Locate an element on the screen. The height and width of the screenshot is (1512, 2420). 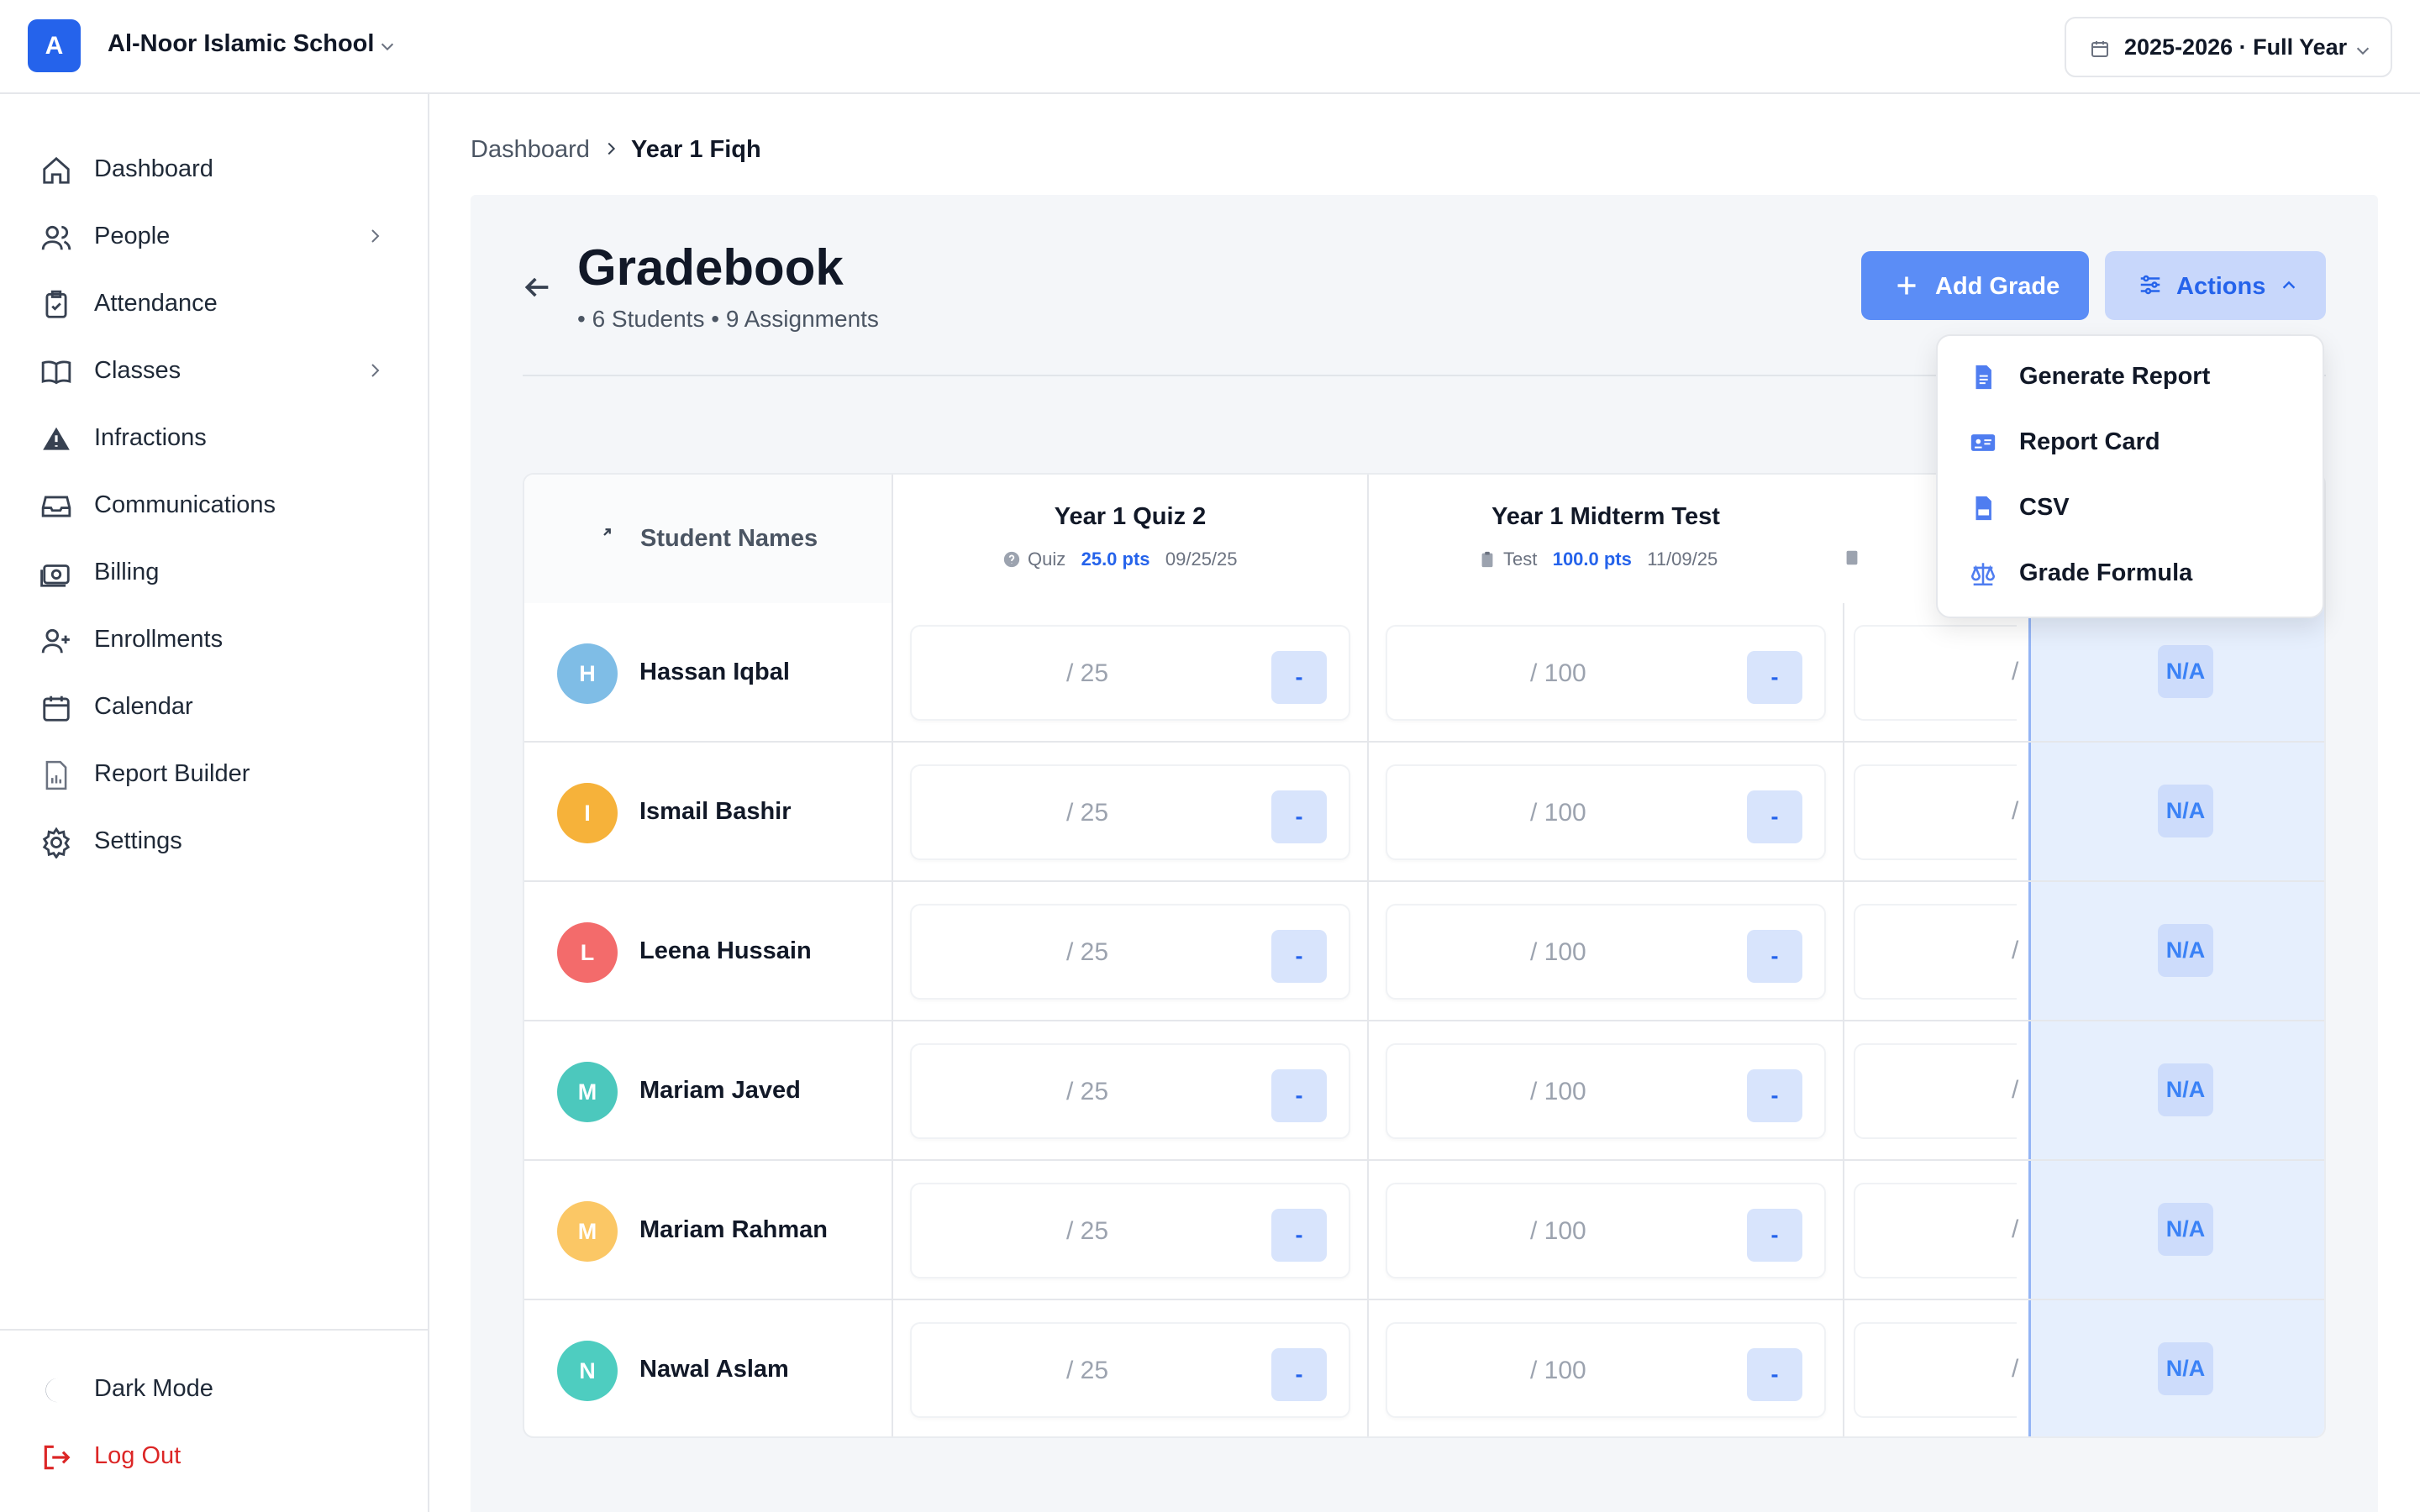
student-name-cell: M Mariam Rahman is located at coordinates (708, 1230).